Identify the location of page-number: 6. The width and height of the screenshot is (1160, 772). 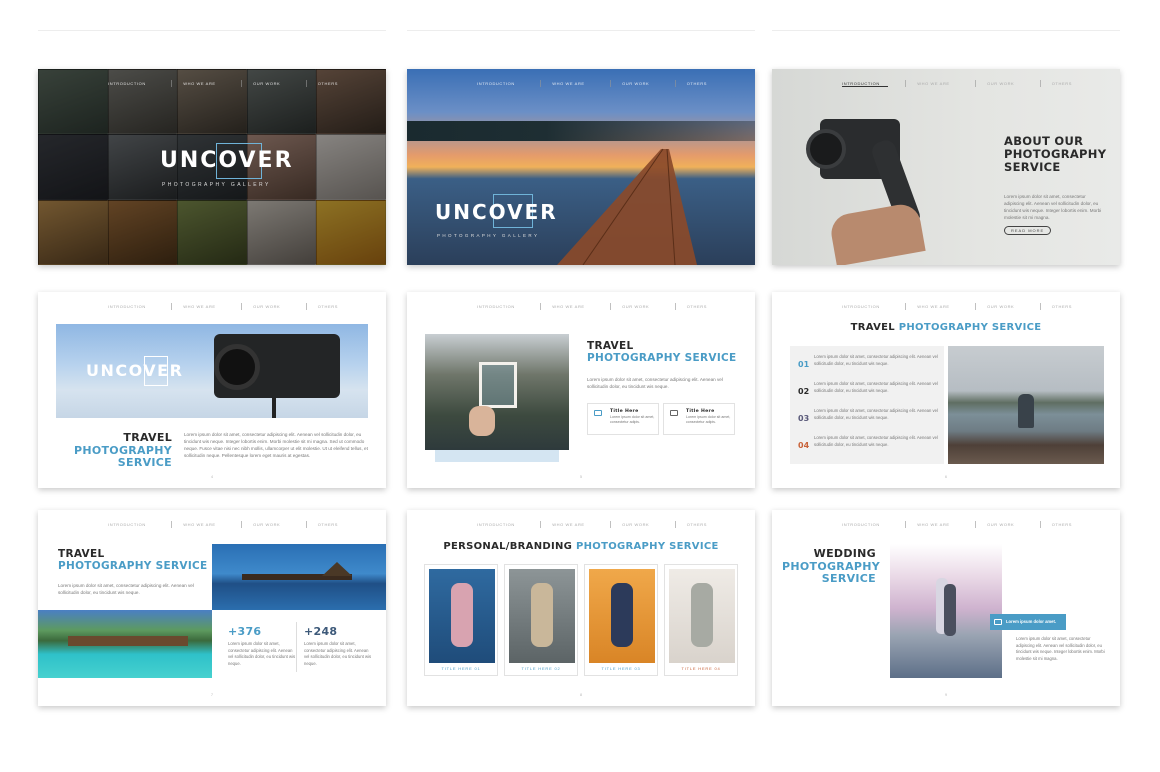
(946, 476).